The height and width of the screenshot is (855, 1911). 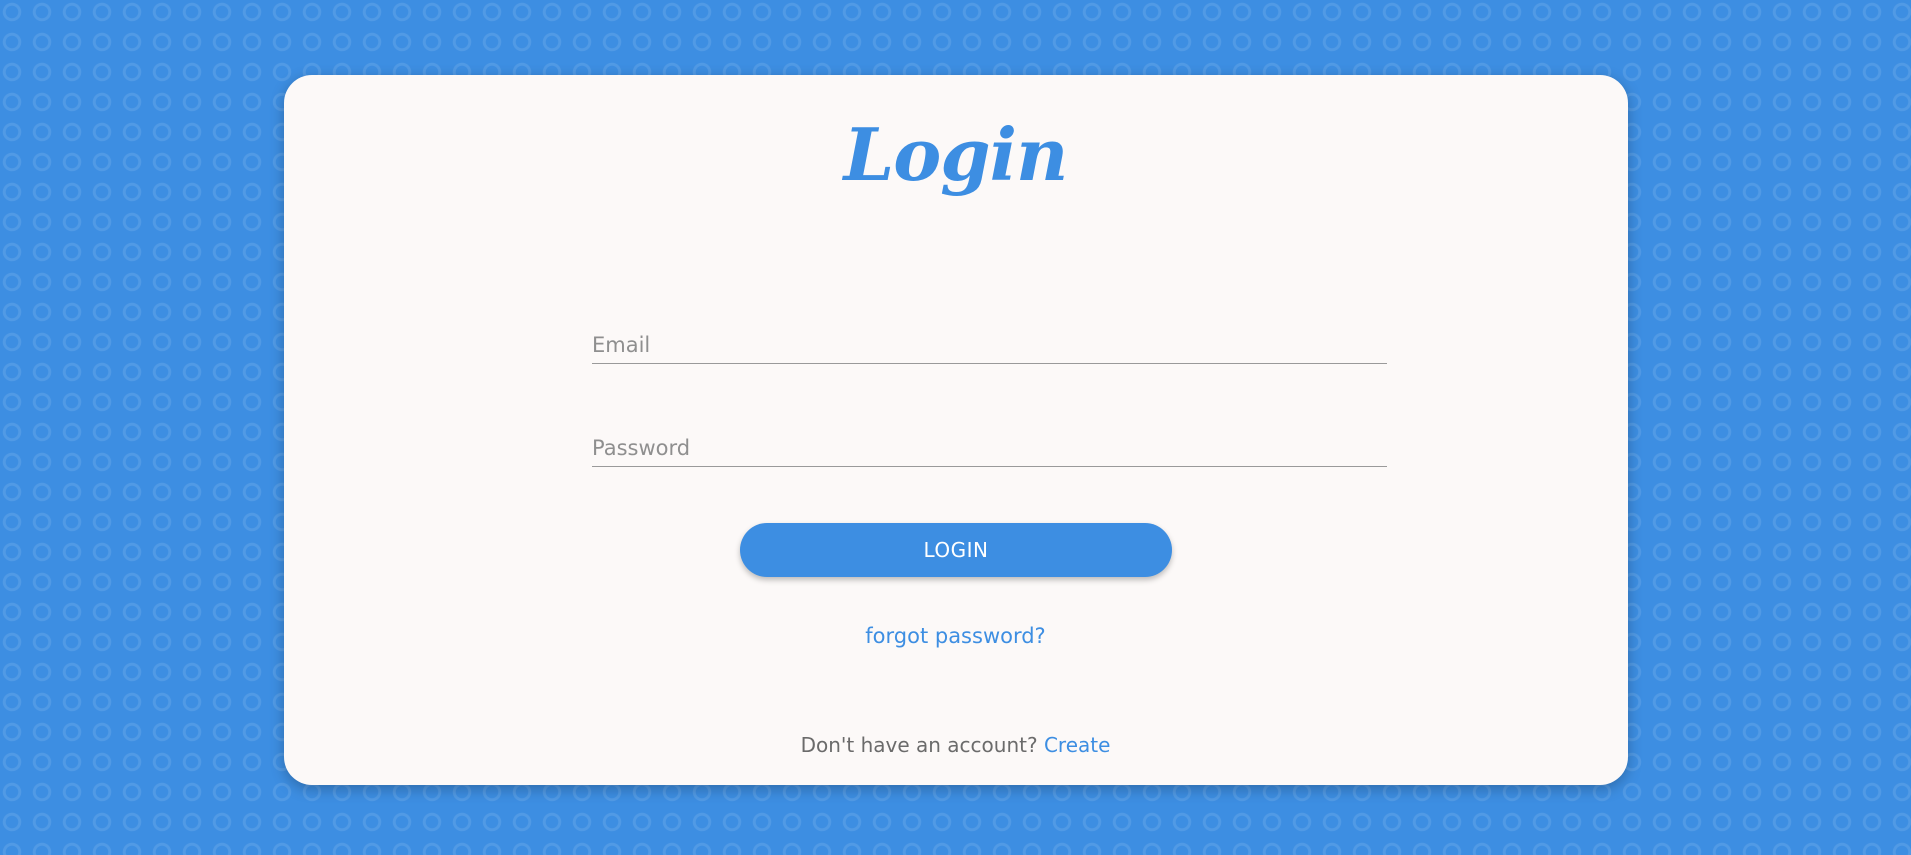 I want to click on password-field, so click(x=989, y=448).